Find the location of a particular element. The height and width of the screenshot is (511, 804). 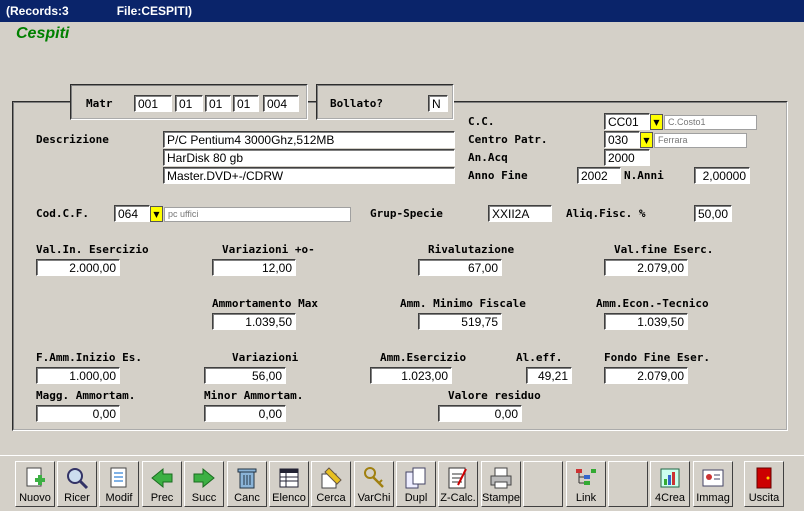

succ-button: Succ is located at coordinates (204, 484).